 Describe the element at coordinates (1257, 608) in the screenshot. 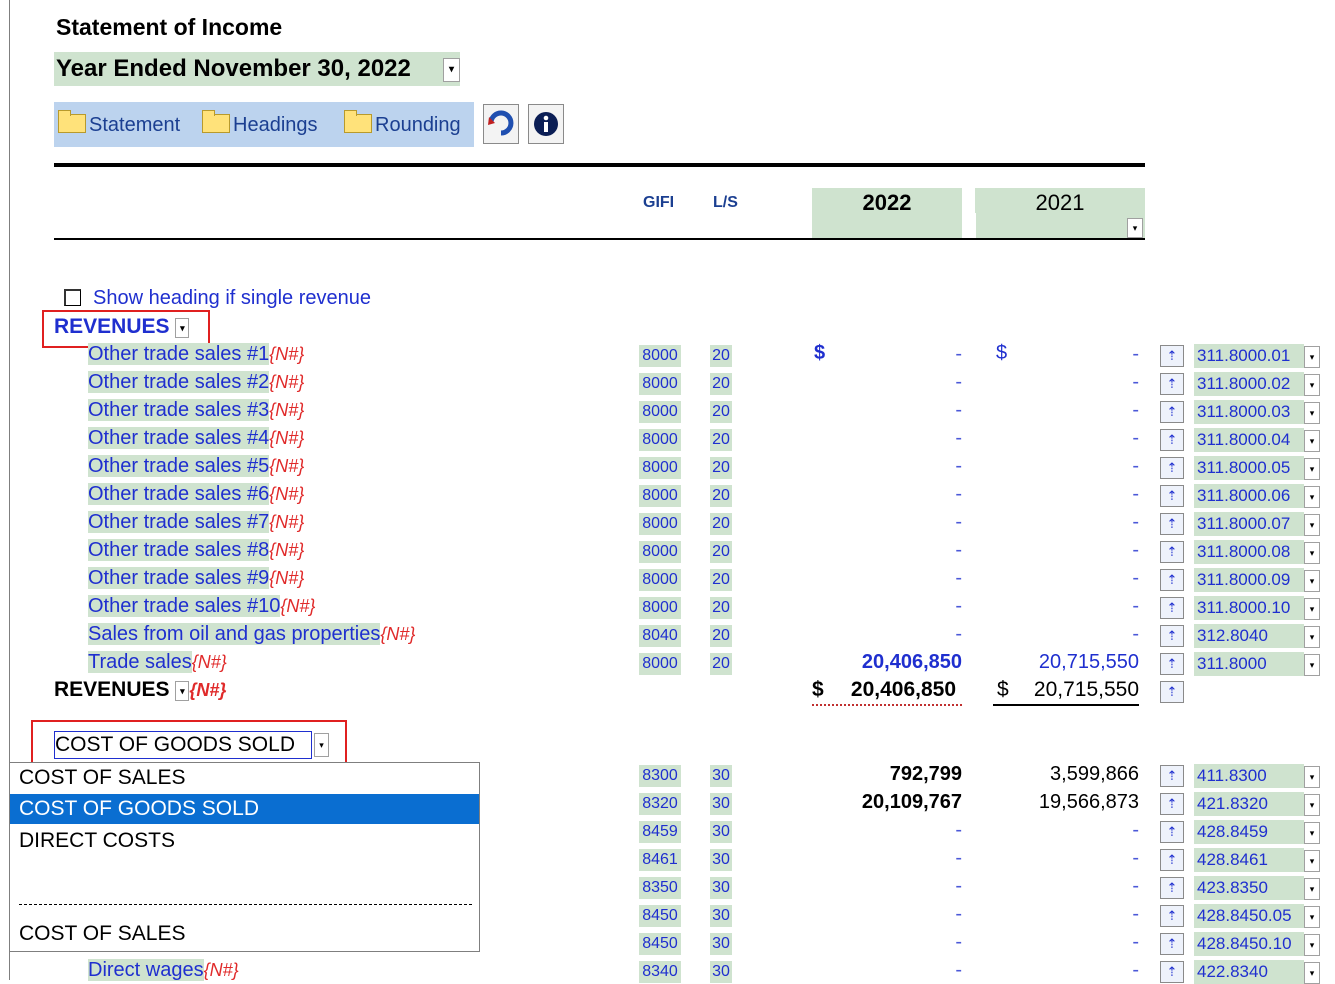

I see `account-number: 311.8000.10 ▾` at that location.